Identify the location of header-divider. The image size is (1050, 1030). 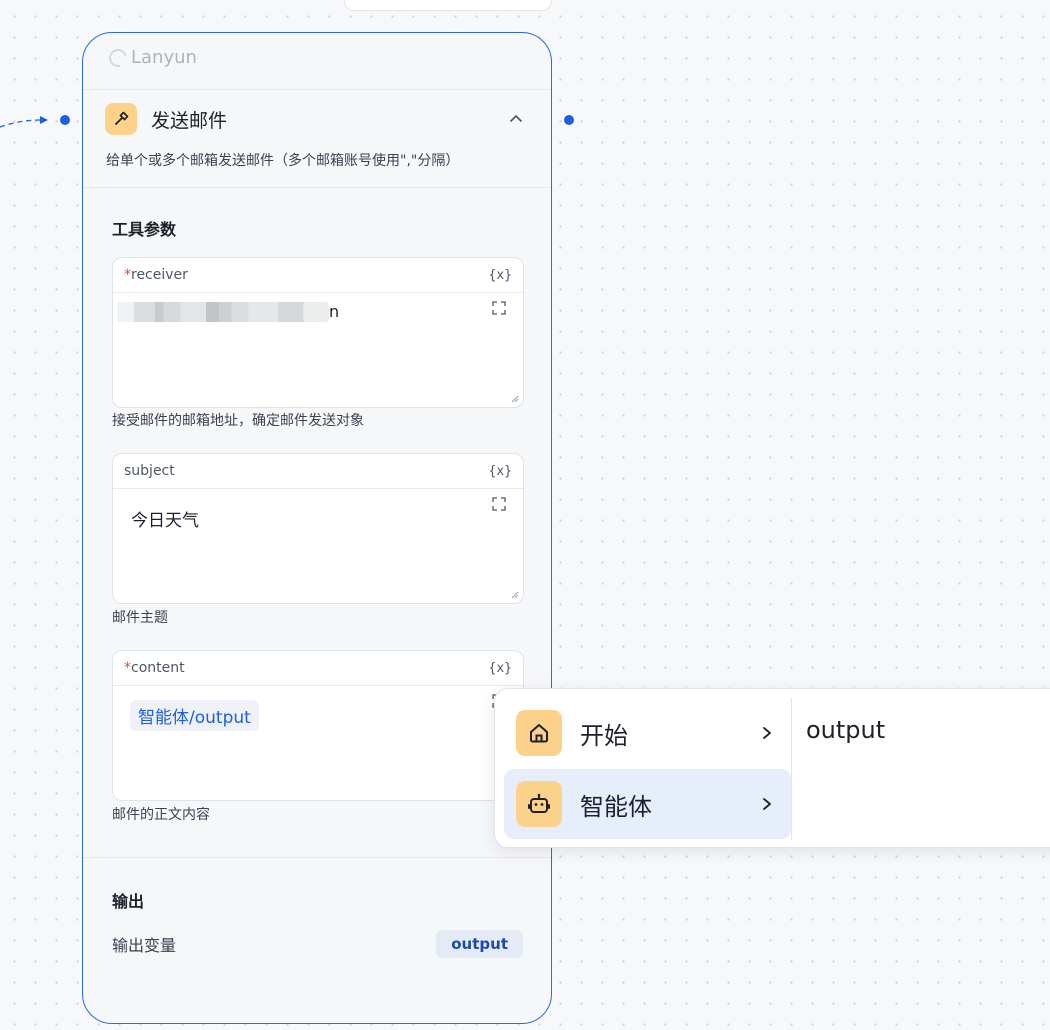
(317, 89).